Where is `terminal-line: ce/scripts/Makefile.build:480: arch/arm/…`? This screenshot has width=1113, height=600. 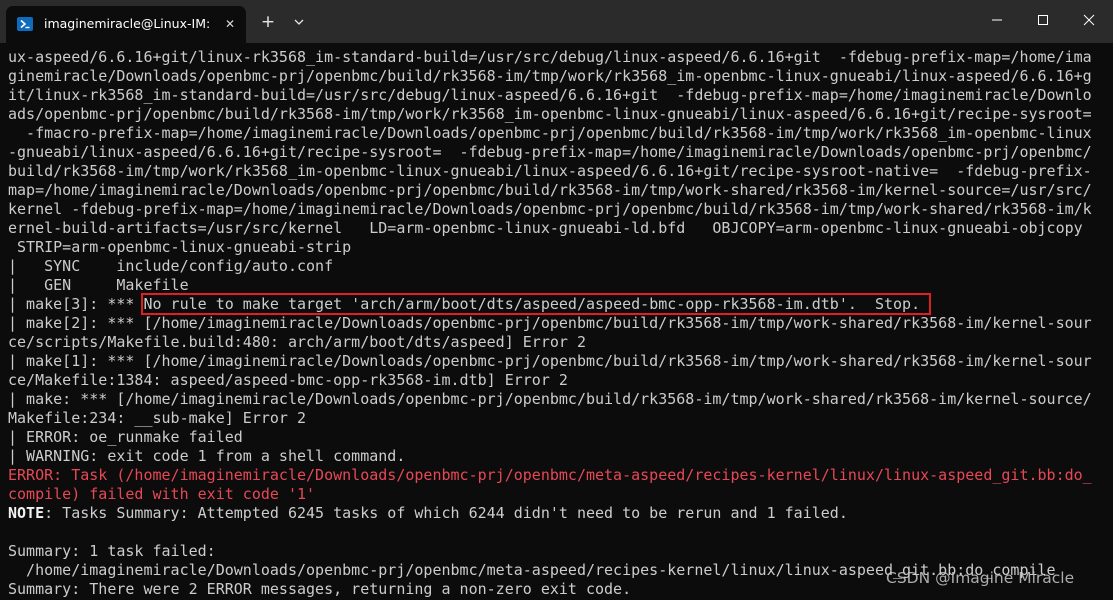 terminal-line: ce/scripts/Makefile.build:480: arch/arm/… is located at coordinates (558, 342).